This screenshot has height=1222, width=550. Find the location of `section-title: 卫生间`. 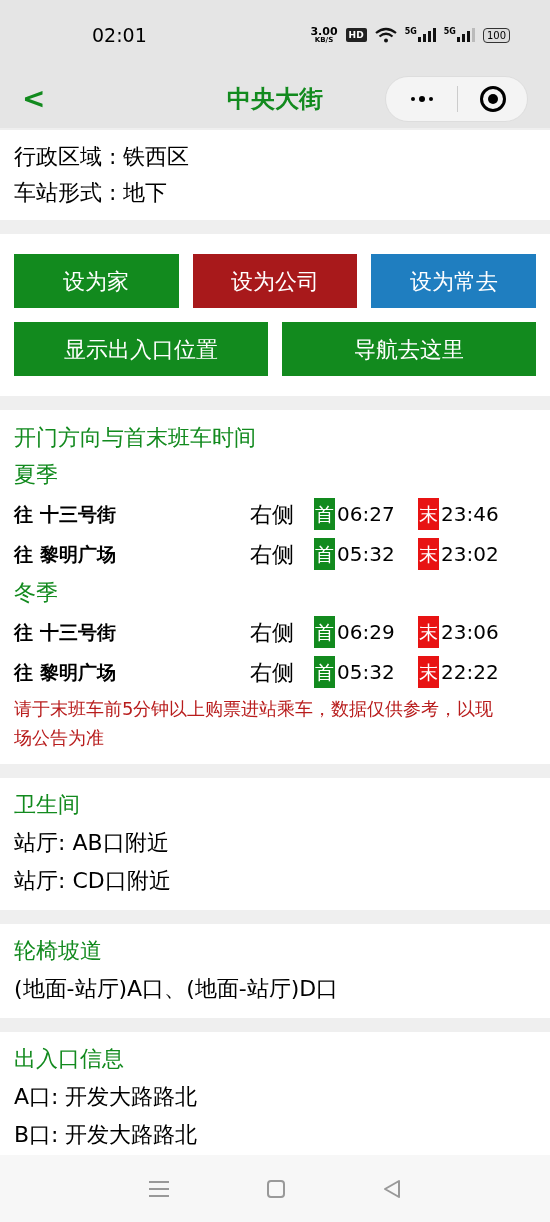

section-title: 卫生间 is located at coordinates (47, 805).